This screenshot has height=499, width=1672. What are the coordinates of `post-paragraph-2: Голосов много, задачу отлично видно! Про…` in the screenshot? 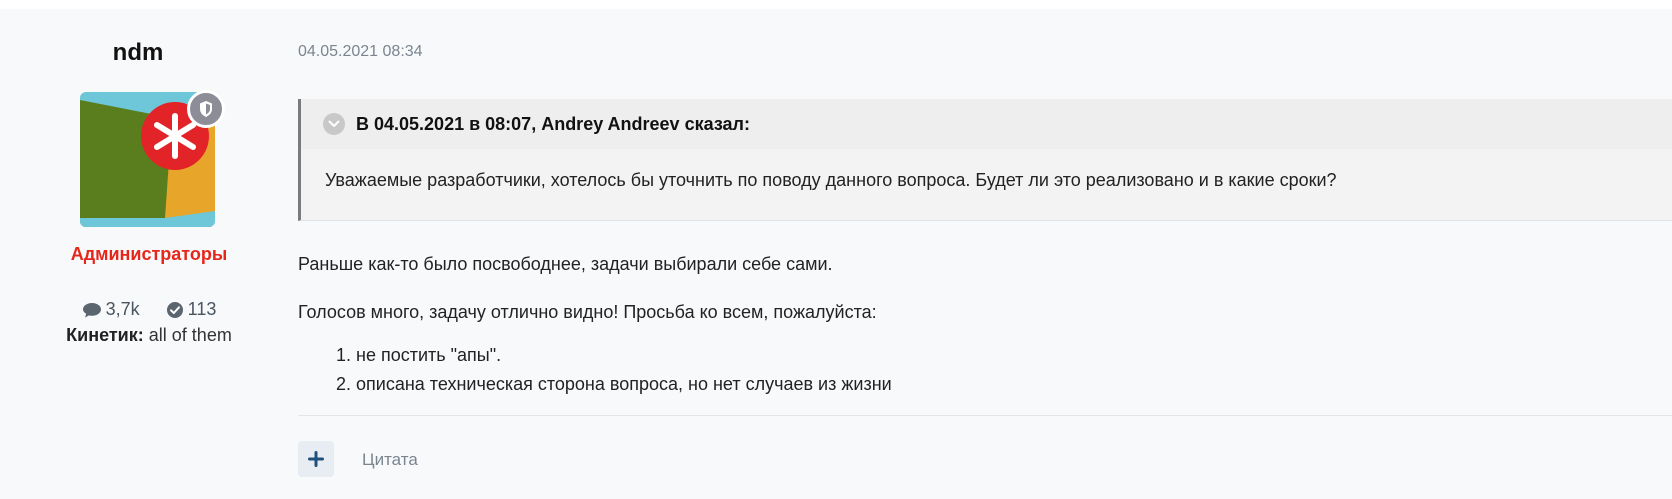 It's located at (587, 312).